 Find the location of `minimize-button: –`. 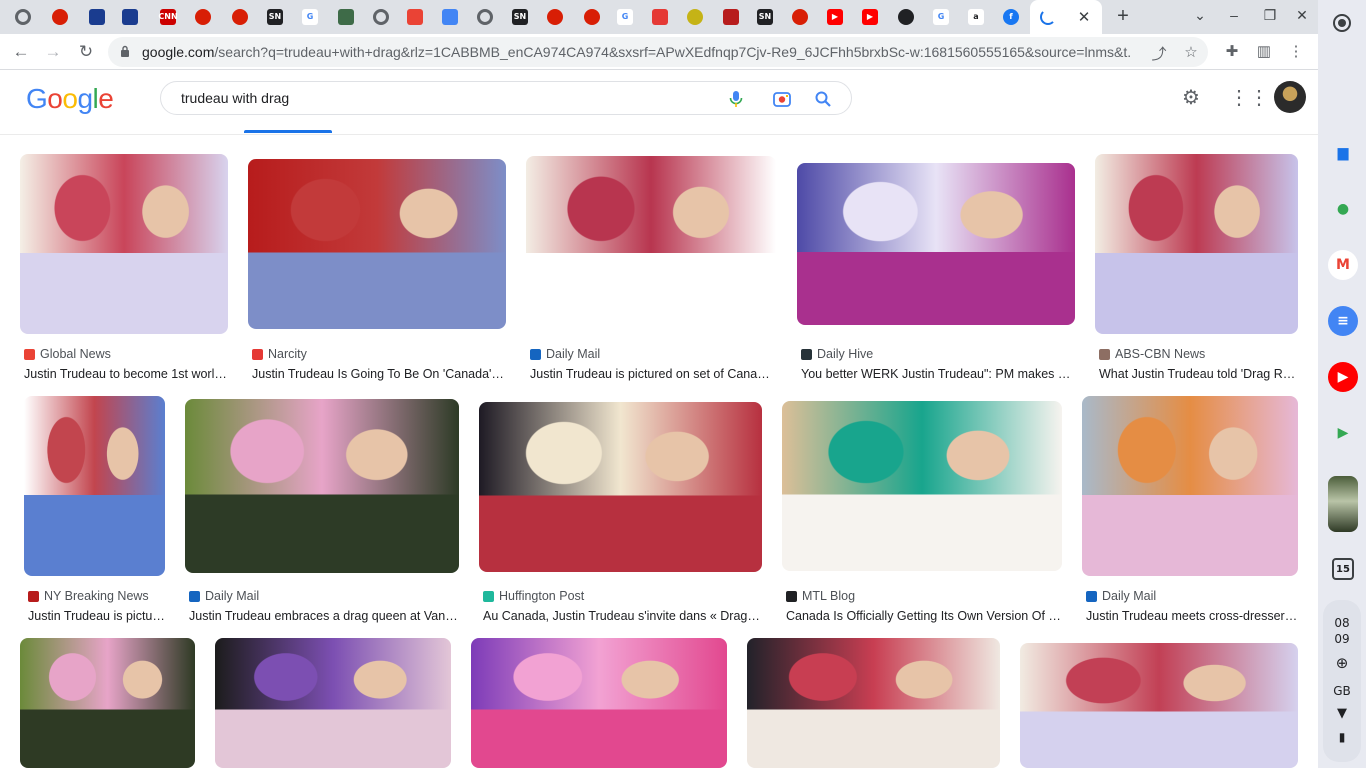

minimize-button: – is located at coordinates (1234, 15).